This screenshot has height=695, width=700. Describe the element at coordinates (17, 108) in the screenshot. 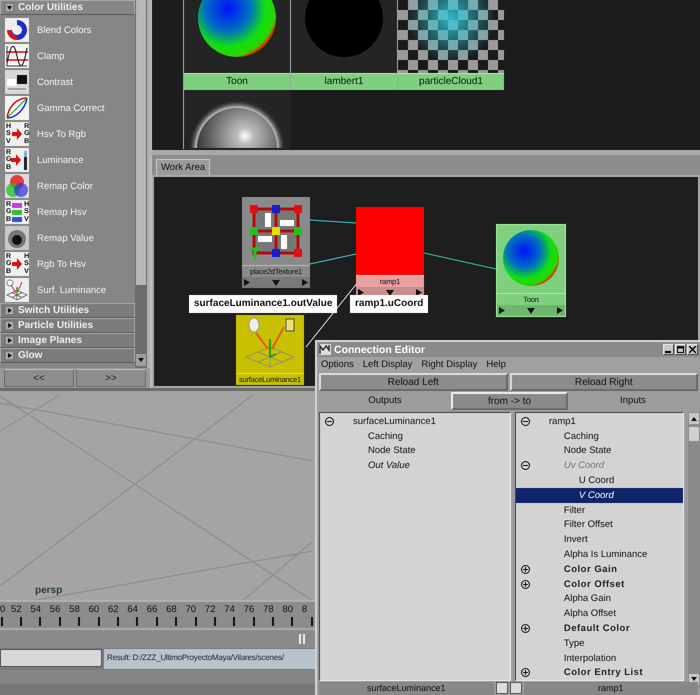

I see `curves-icon` at that location.